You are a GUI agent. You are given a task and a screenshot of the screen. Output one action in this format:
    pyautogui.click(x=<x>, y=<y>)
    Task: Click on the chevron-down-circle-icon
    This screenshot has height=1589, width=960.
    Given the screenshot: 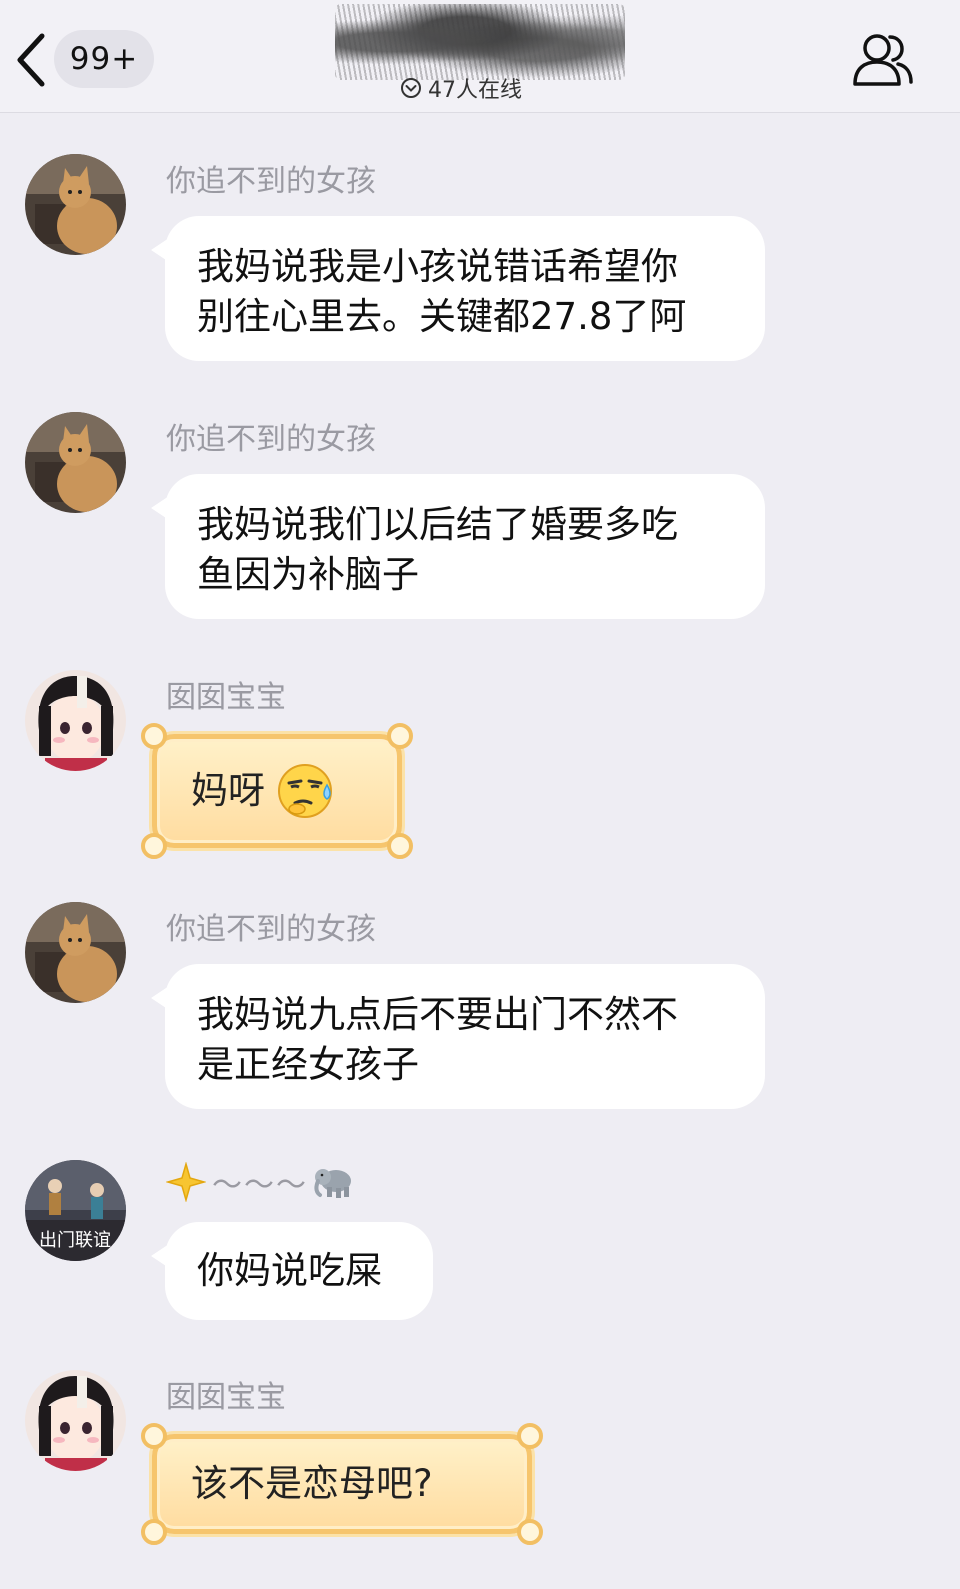 What is the action you would take?
    pyautogui.click(x=411, y=88)
    